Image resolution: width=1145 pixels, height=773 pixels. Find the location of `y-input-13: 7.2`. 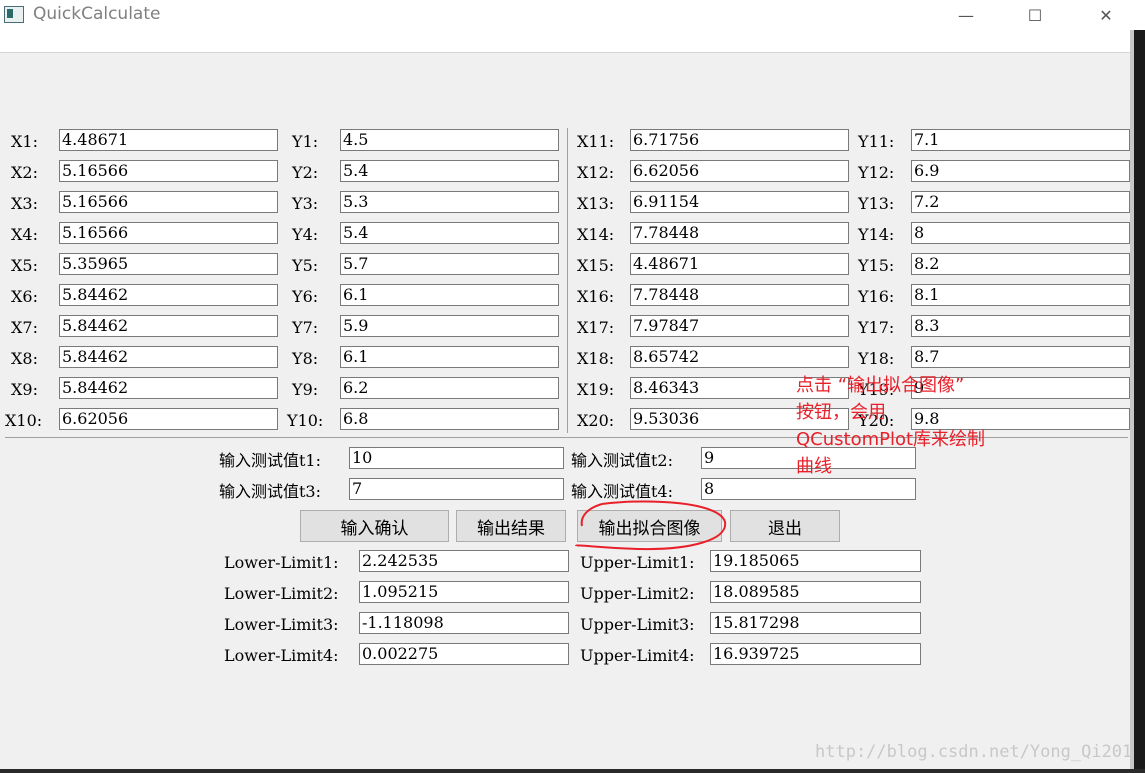

y-input-13: 7.2 is located at coordinates (1020, 202).